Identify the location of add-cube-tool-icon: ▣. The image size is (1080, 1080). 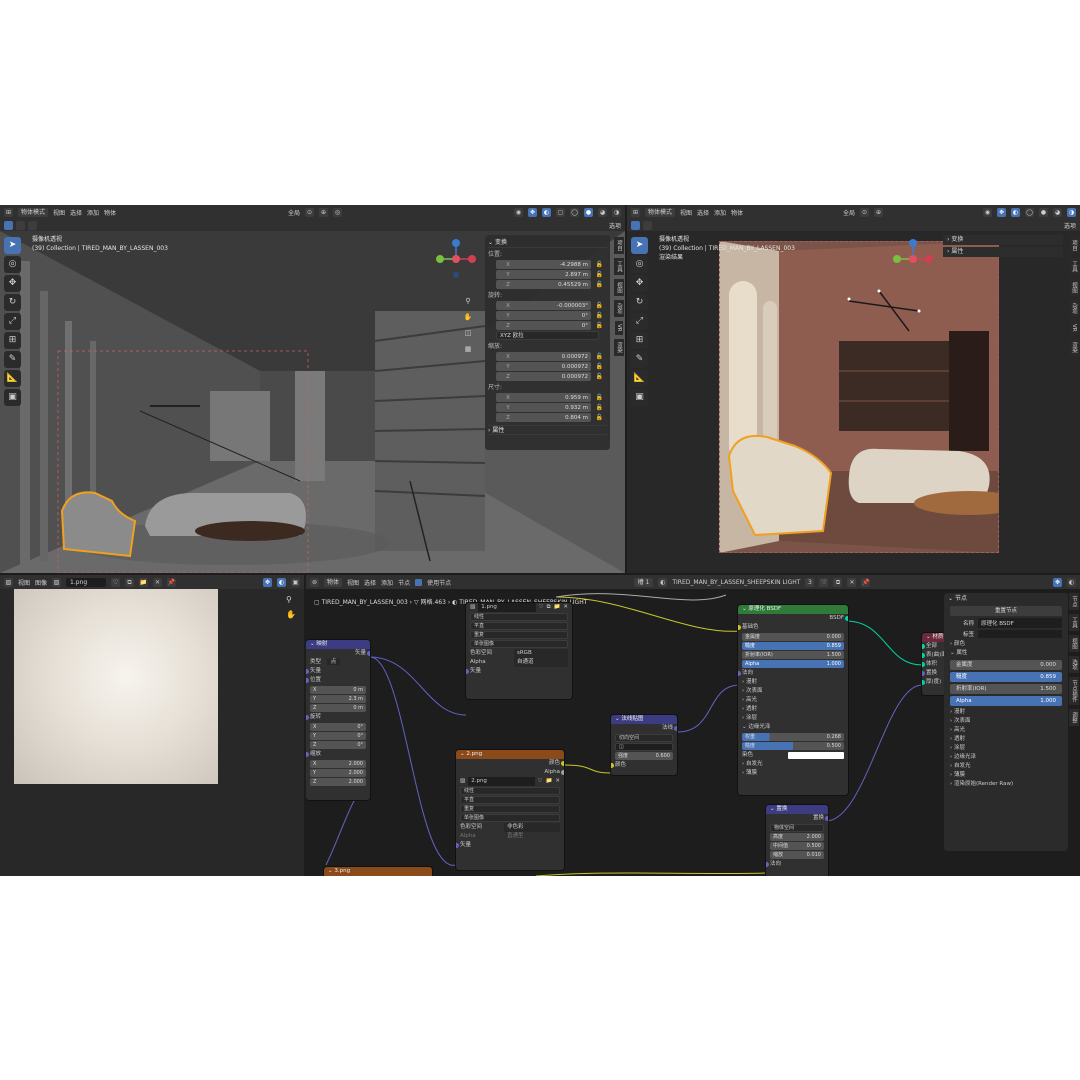
(12, 397).